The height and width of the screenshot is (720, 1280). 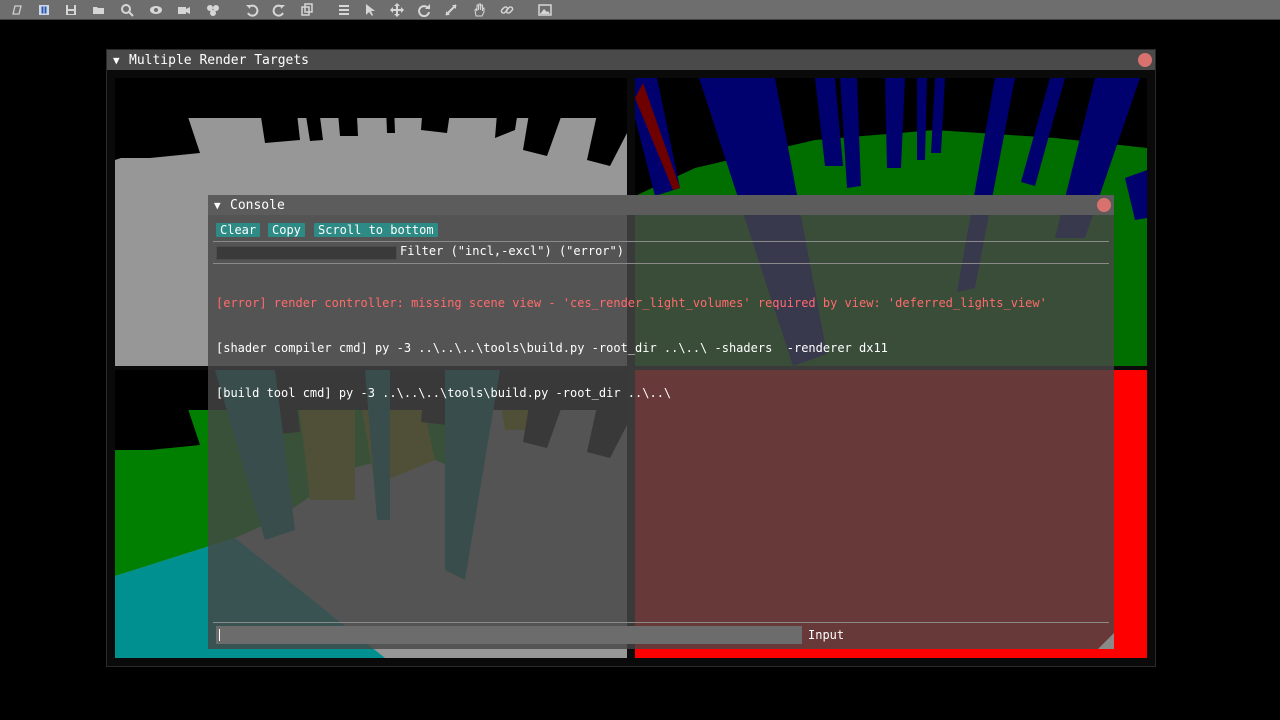 I want to click on hand-icon, so click(x=479, y=9).